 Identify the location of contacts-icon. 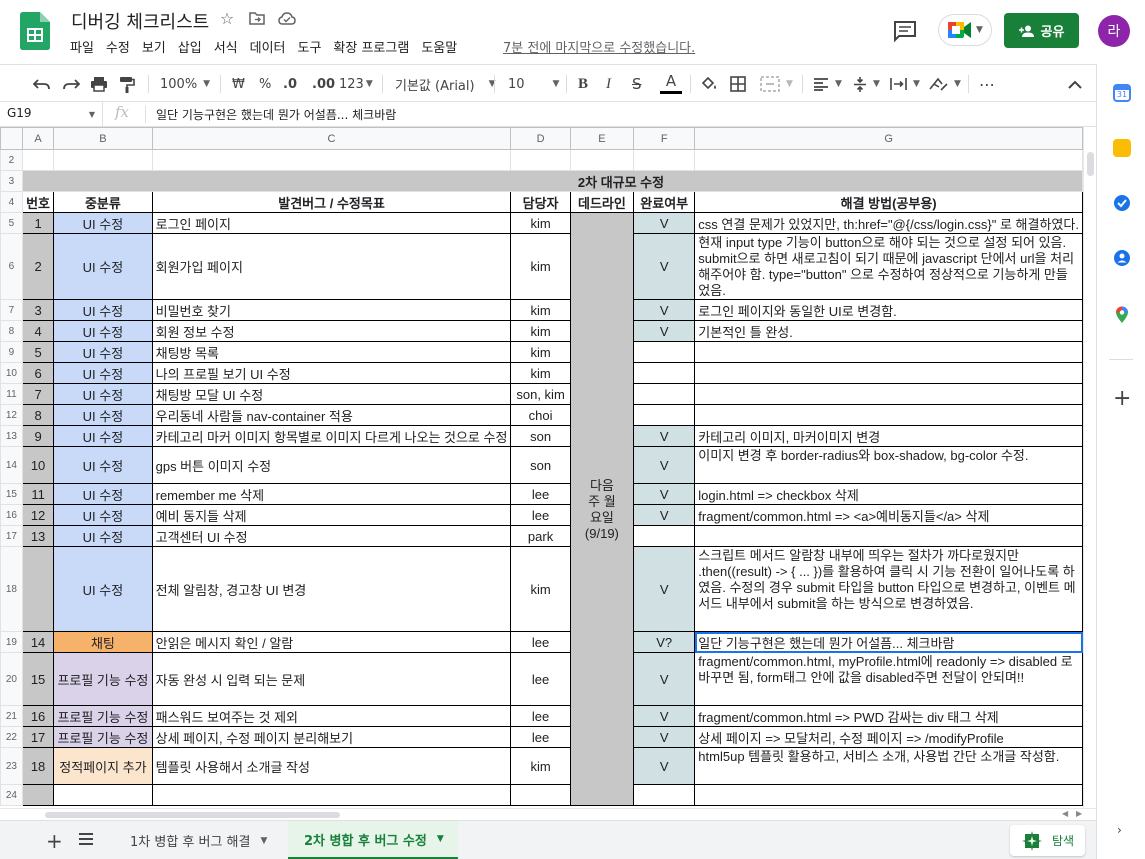
(1122, 258).